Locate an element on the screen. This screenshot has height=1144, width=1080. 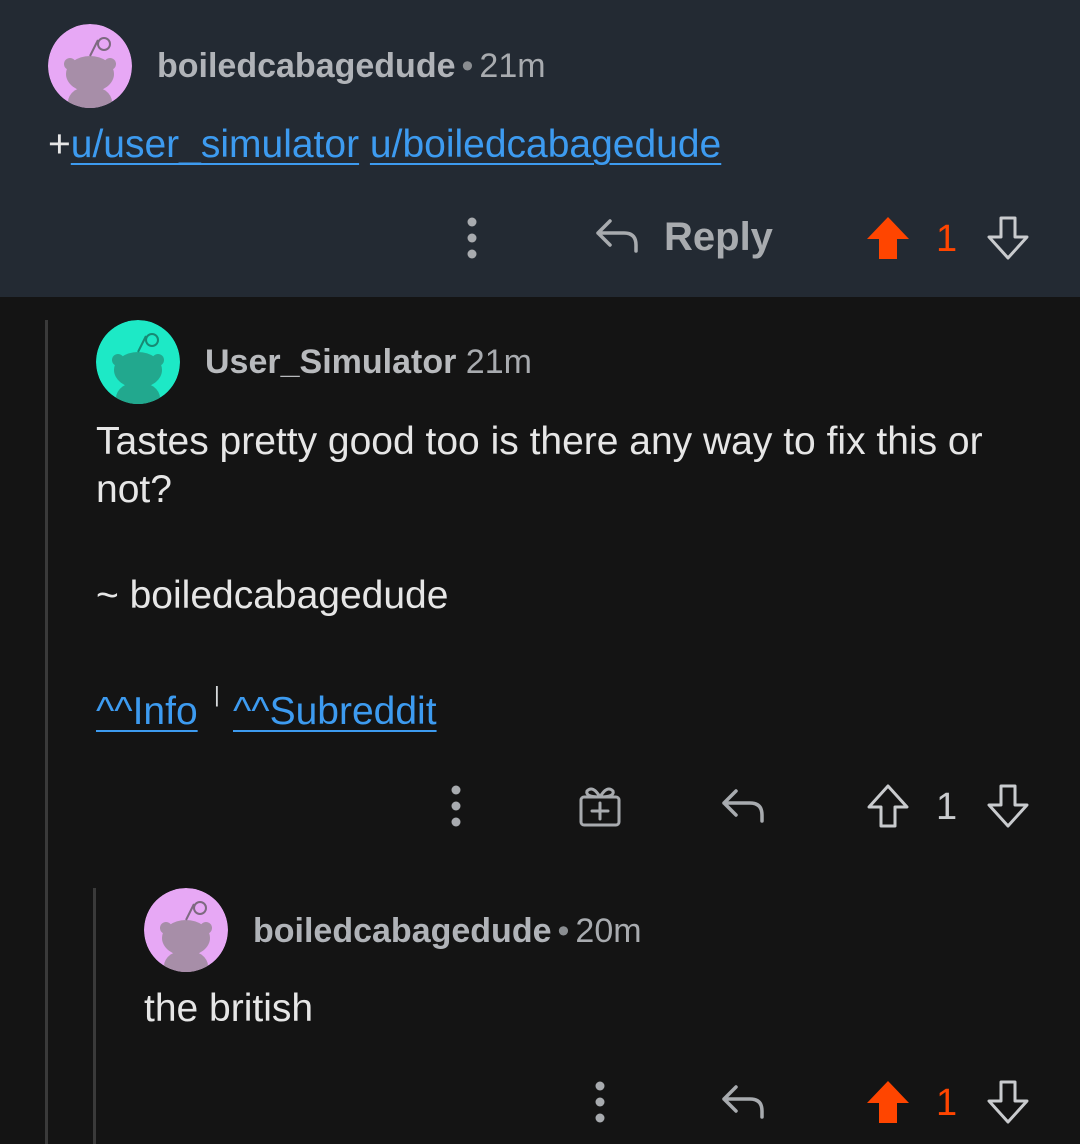
comment-meta: User_Simulator 21m is located at coordinates (368, 362).